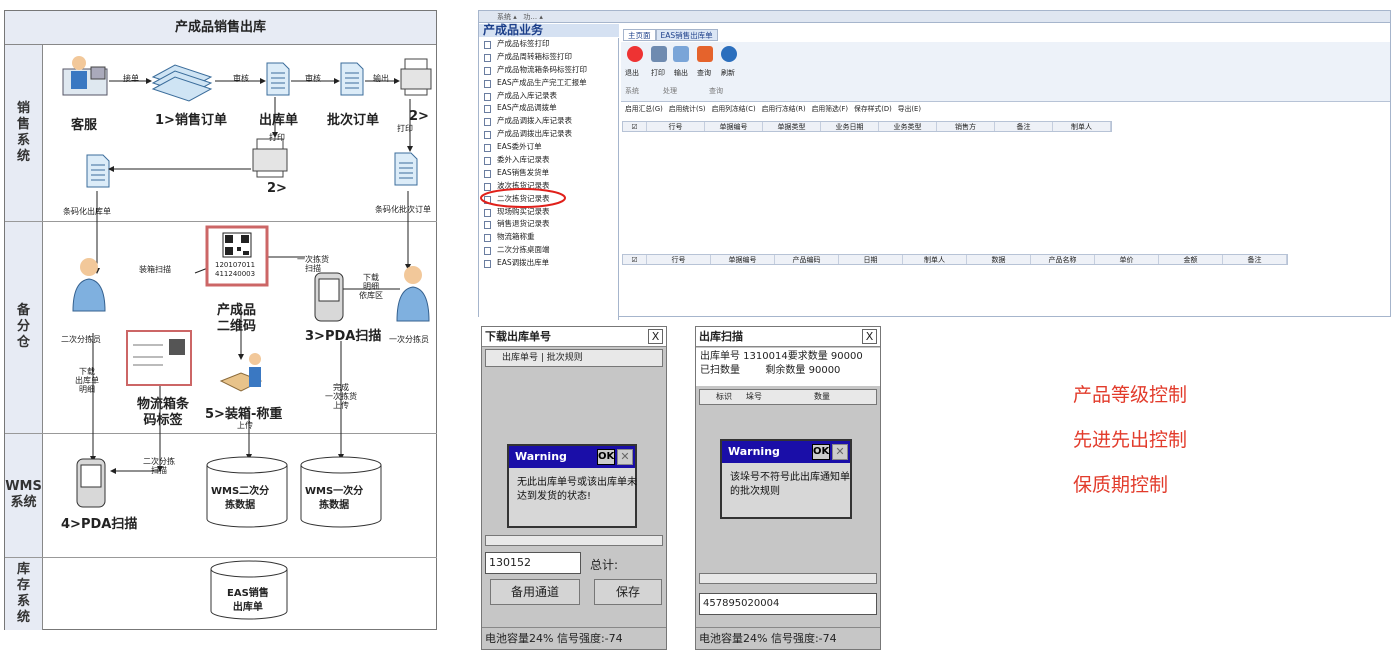 The height and width of the screenshot is (658, 1391). I want to click on grid-col-header: 销售方, so click(966, 126).